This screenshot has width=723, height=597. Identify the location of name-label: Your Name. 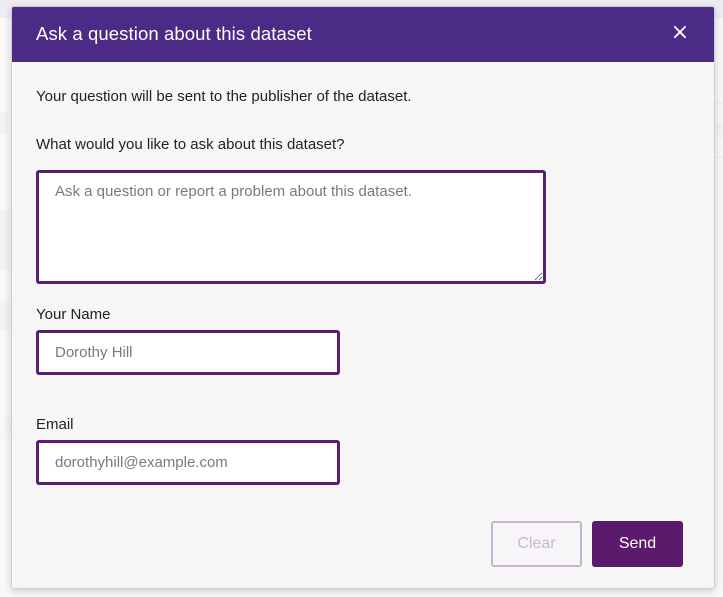
(73, 314).